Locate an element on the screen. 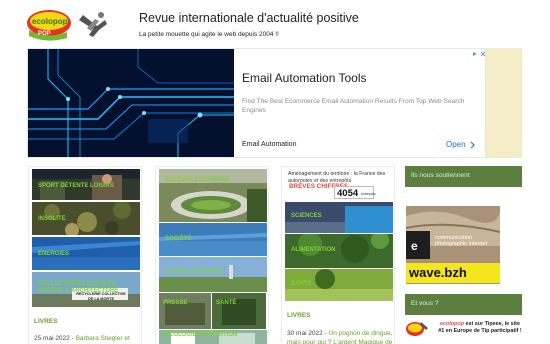 The width and height of the screenshot is (550, 344). tile-label: SCIENCES is located at coordinates (306, 216).